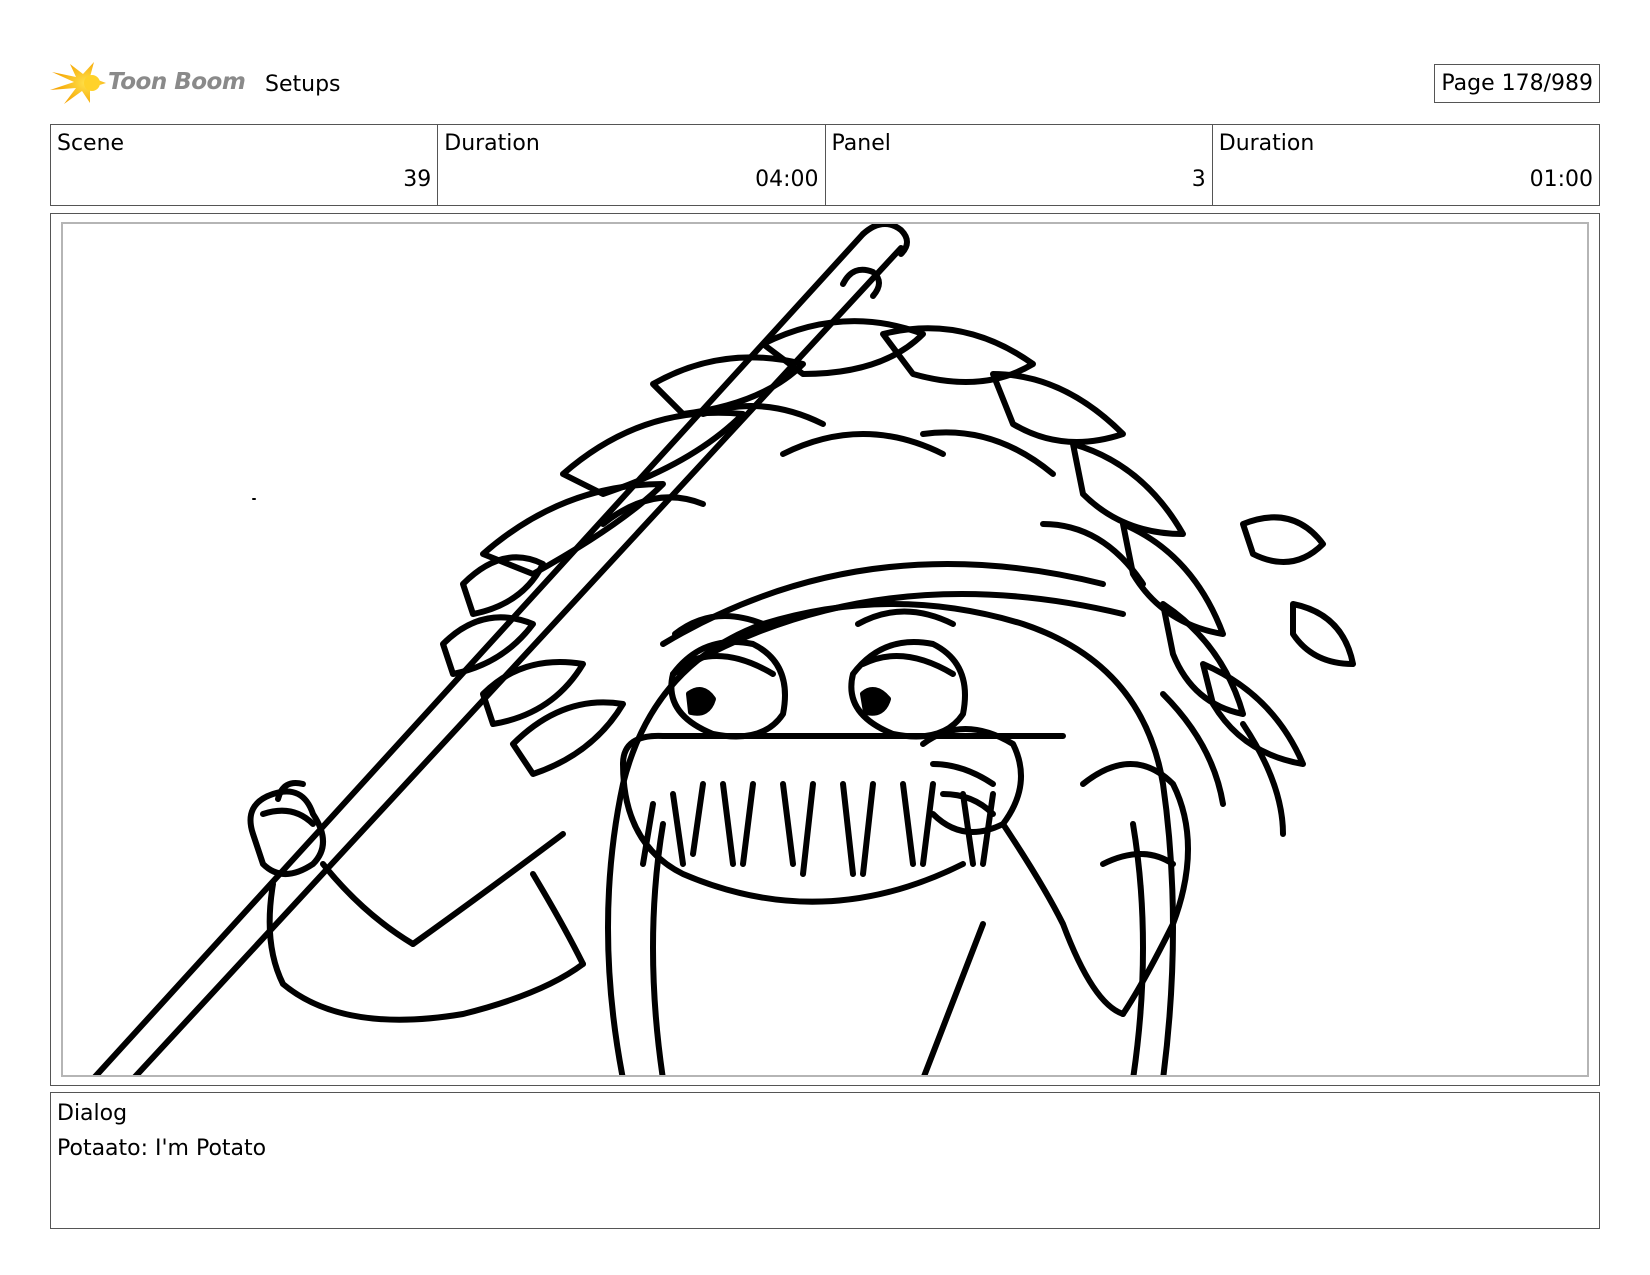 This screenshot has width=1650, height=1275. Describe the element at coordinates (1019, 165) in the screenshot. I see `panel-cell: Panel 3` at that location.